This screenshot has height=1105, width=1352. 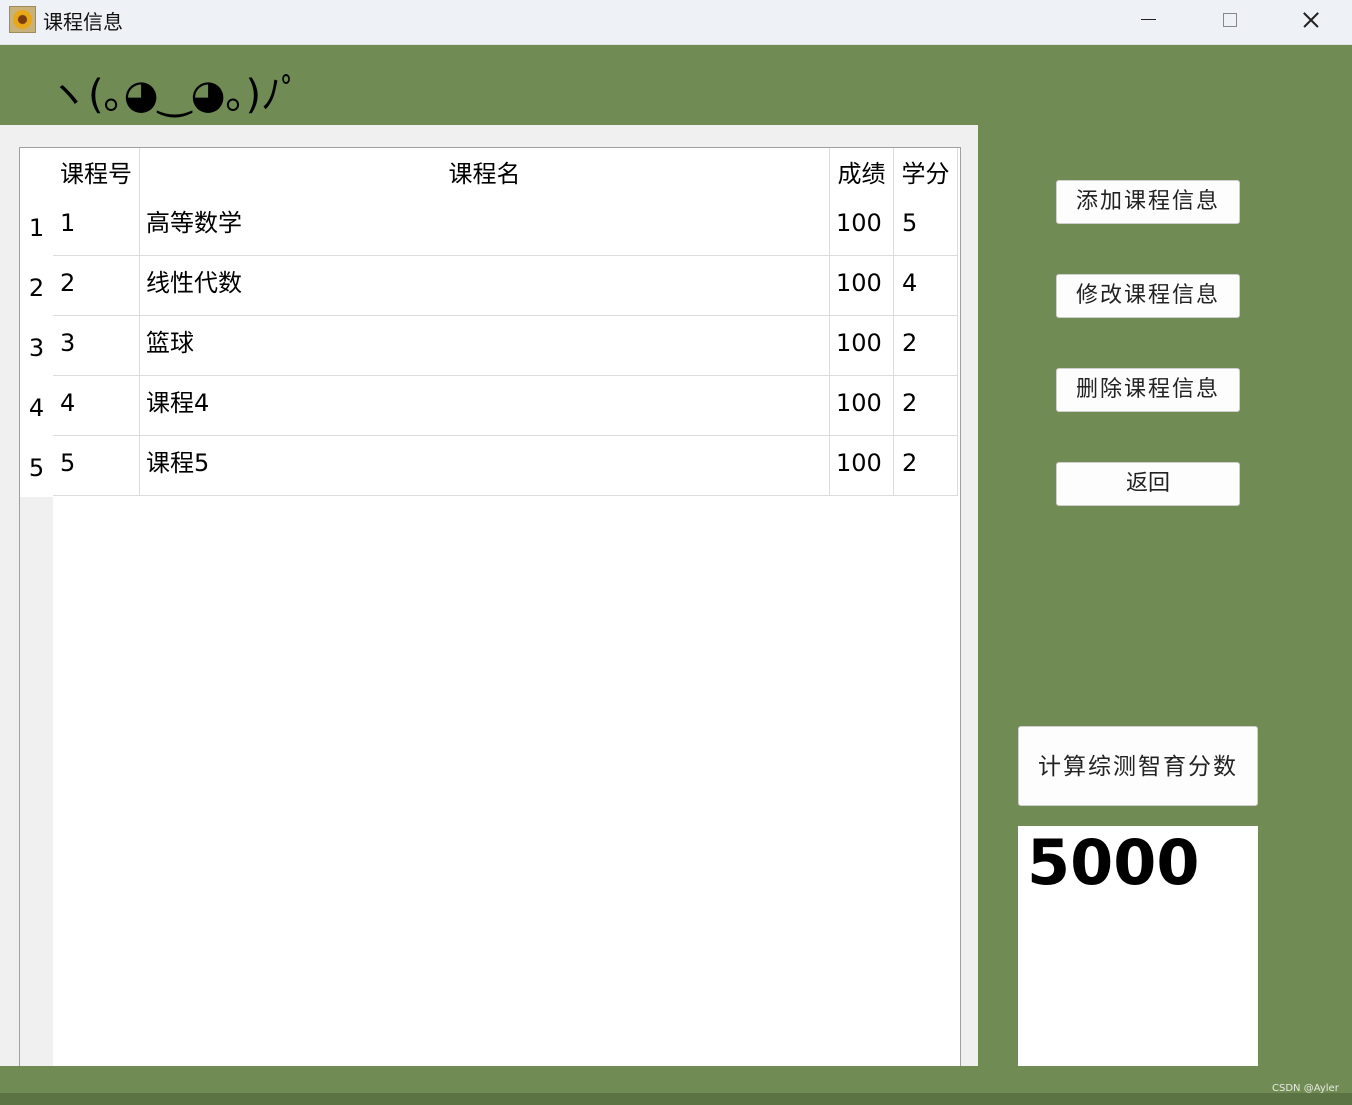 What do you see at coordinates (1310, 20) in the screenshot?
I see `close-button` at bounding box center [1310, 20].